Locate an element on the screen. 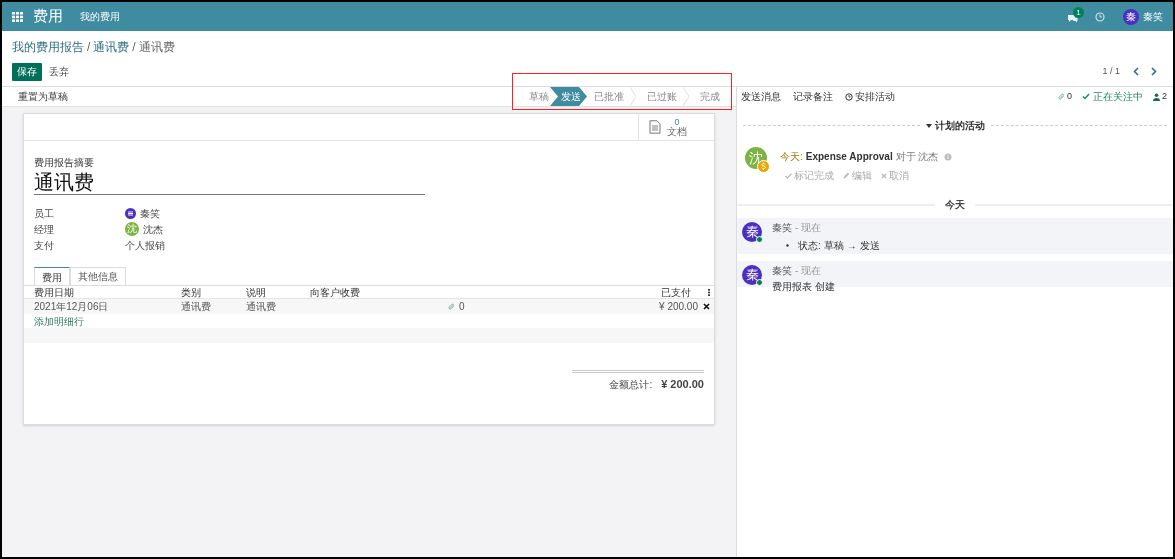 Image resolution: width=1175 pixels, height=559 pixels. activity-assignee: 对于 沈杰 is located at coordinates (917, 157).